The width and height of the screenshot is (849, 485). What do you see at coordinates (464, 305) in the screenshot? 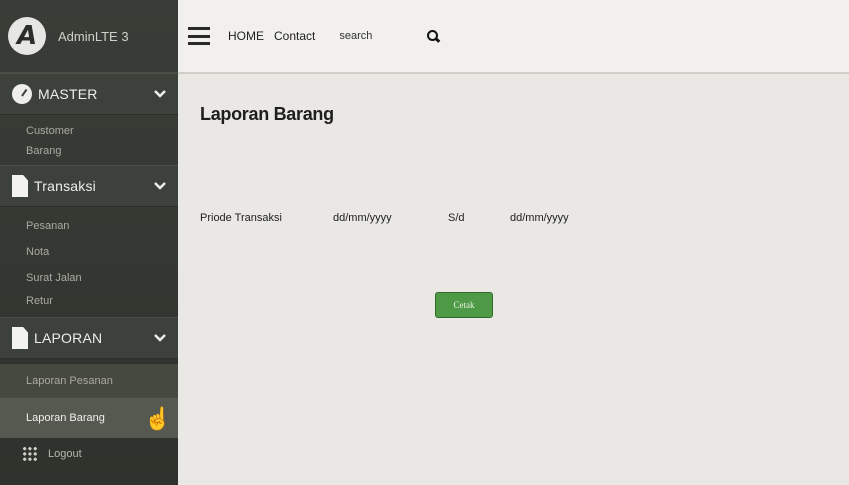
I see `print-button: Cetak` at bounding box center [464, 305].